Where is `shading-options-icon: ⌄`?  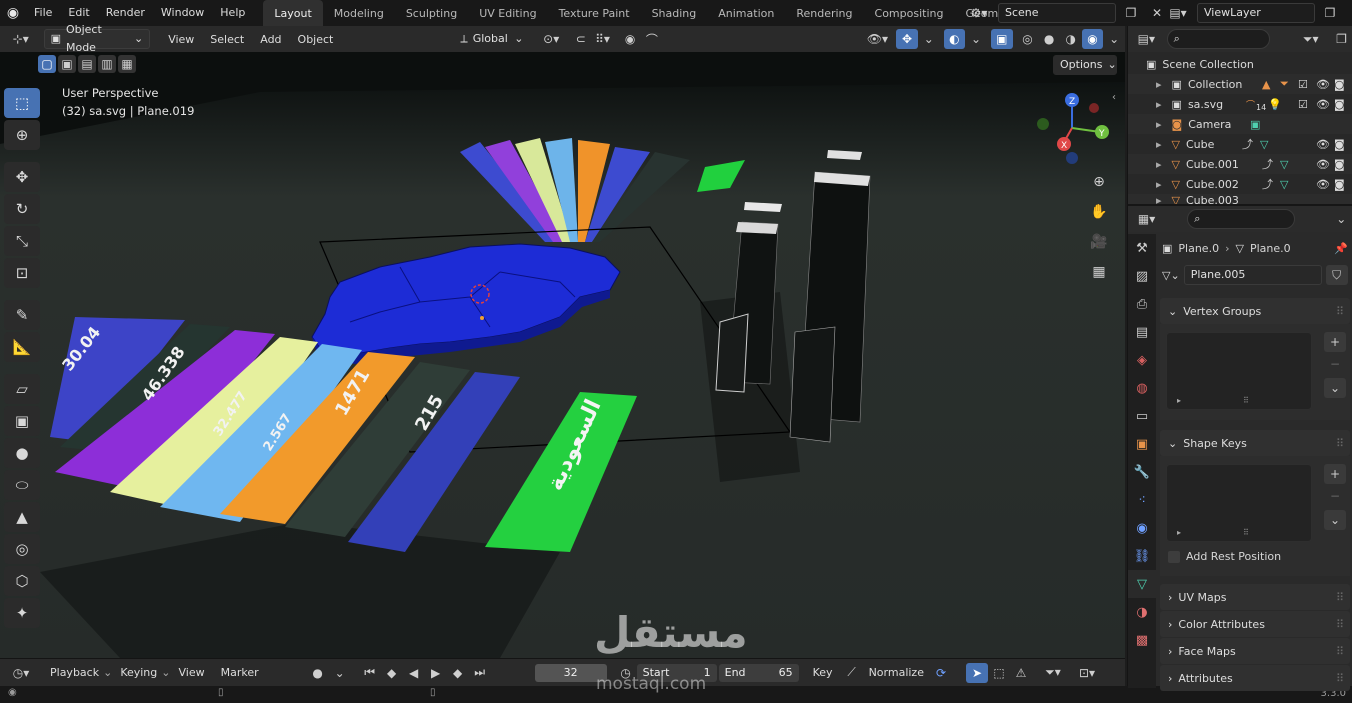 shading-options-icon: ⌄ is located at coordinates (1114, 39).